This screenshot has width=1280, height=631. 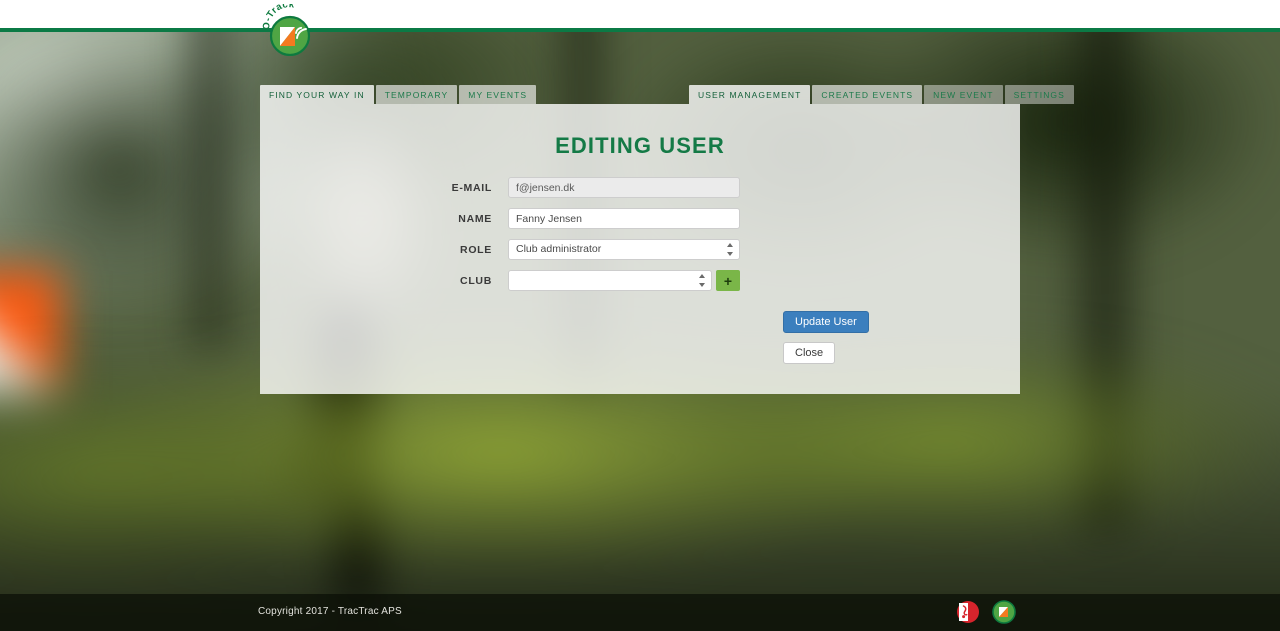 What do you see at coordinates (640, 30) in the screenshot?
I see `header-green-rule` at bounding box center [640, 30].